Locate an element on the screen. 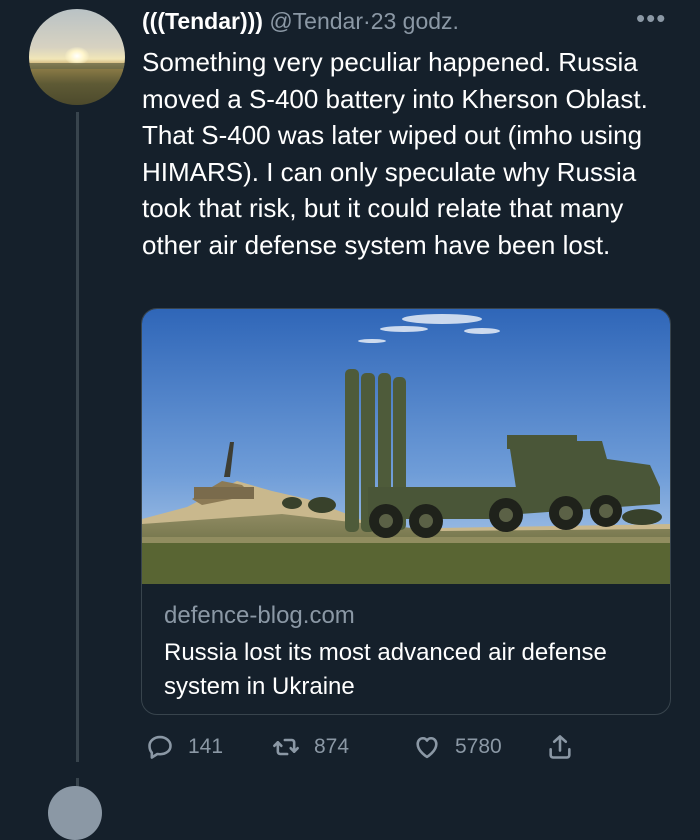 The image size is (700, 840). user-handle: @Tendar is located at coordinates (316, 21).